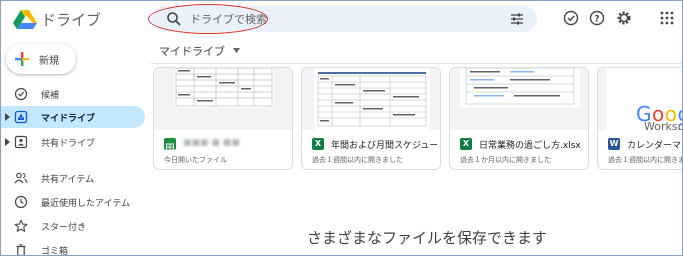  I want to click on search-options-icon, so click(517, 19).